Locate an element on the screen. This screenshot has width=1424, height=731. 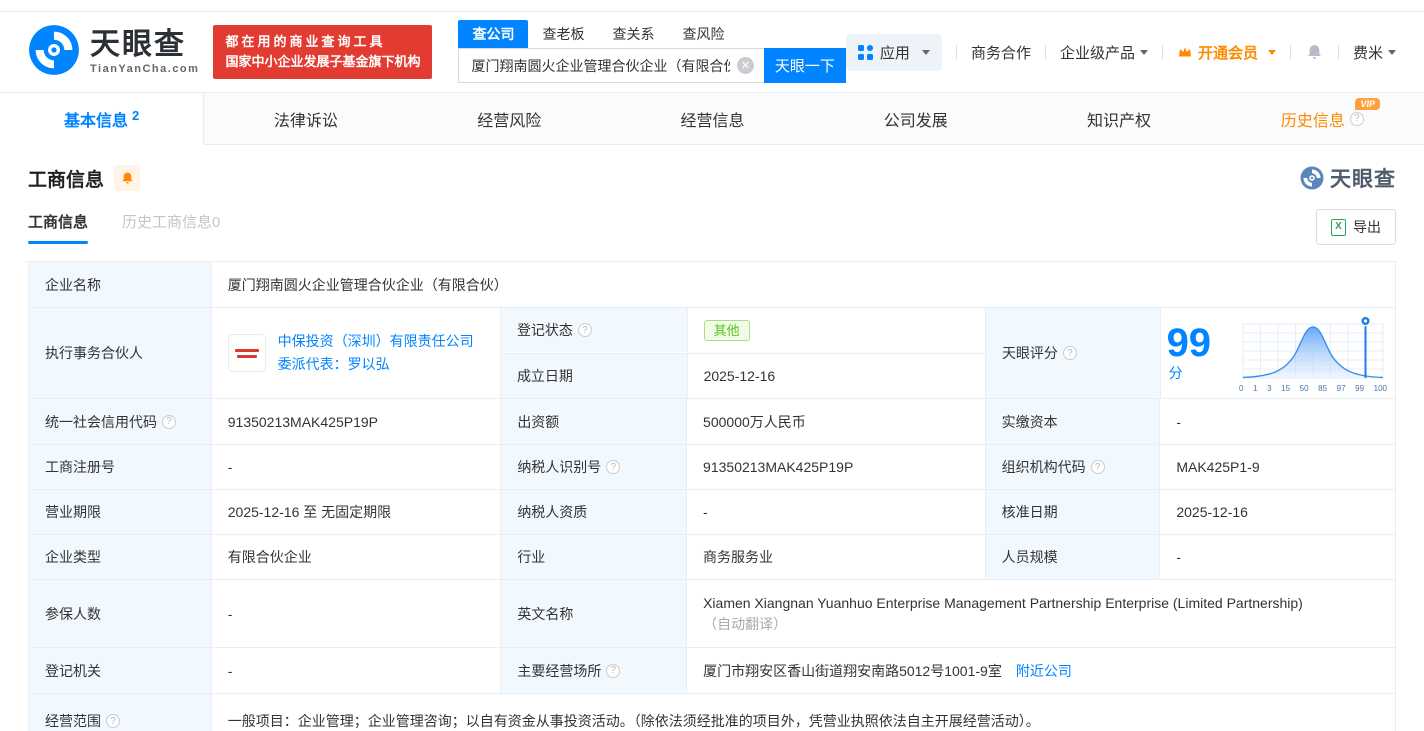
crown-icon is located at coordinates (1184, 52).